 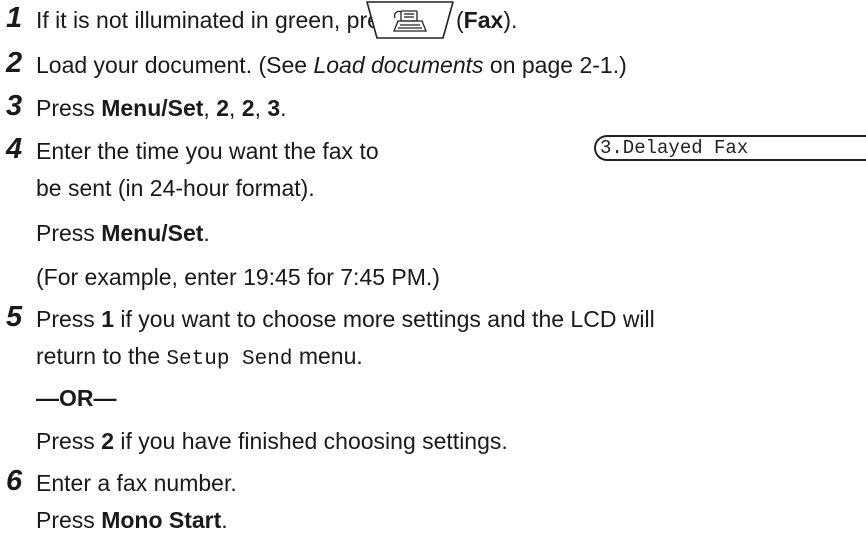 I want to click on key-name: 3, so click(x=274, y=108).